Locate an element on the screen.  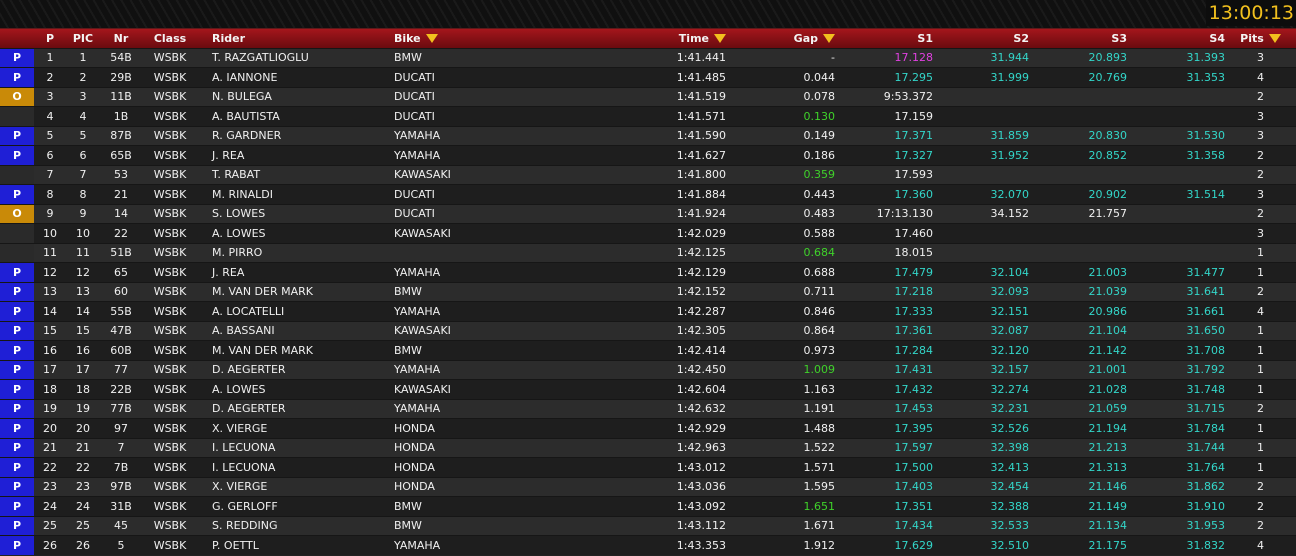
position-in-class-cell: 11 is located at coordinates (83, 252).